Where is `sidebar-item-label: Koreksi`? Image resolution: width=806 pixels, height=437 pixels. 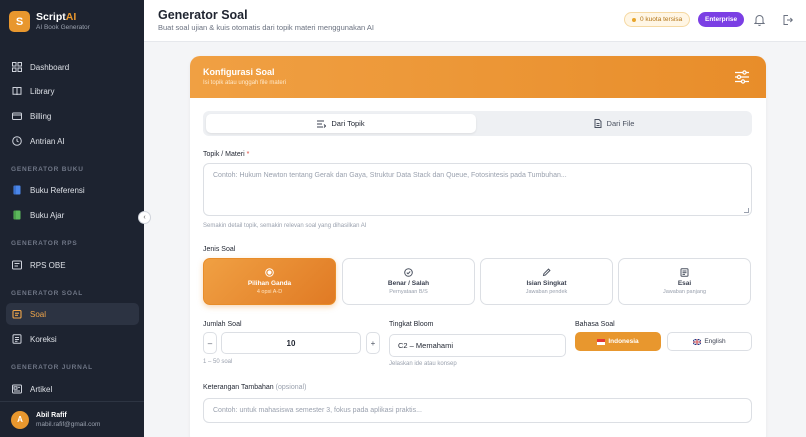 sidebar-item-label: Koreksi is located at coordinates (43, 339).